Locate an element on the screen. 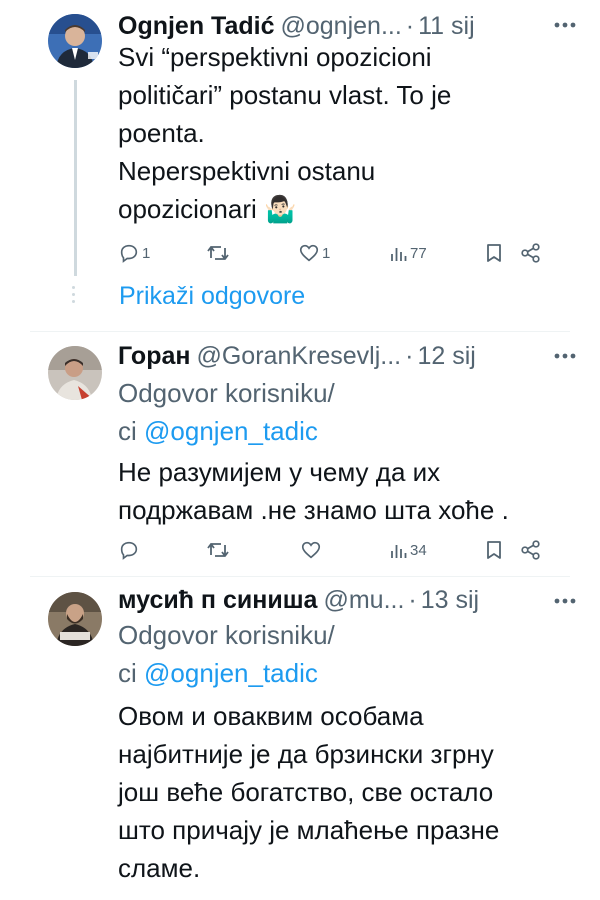 The image size is (600, 900). tweet-text-line: Neperspektivni ostanu is located at coordinates (247, 171).